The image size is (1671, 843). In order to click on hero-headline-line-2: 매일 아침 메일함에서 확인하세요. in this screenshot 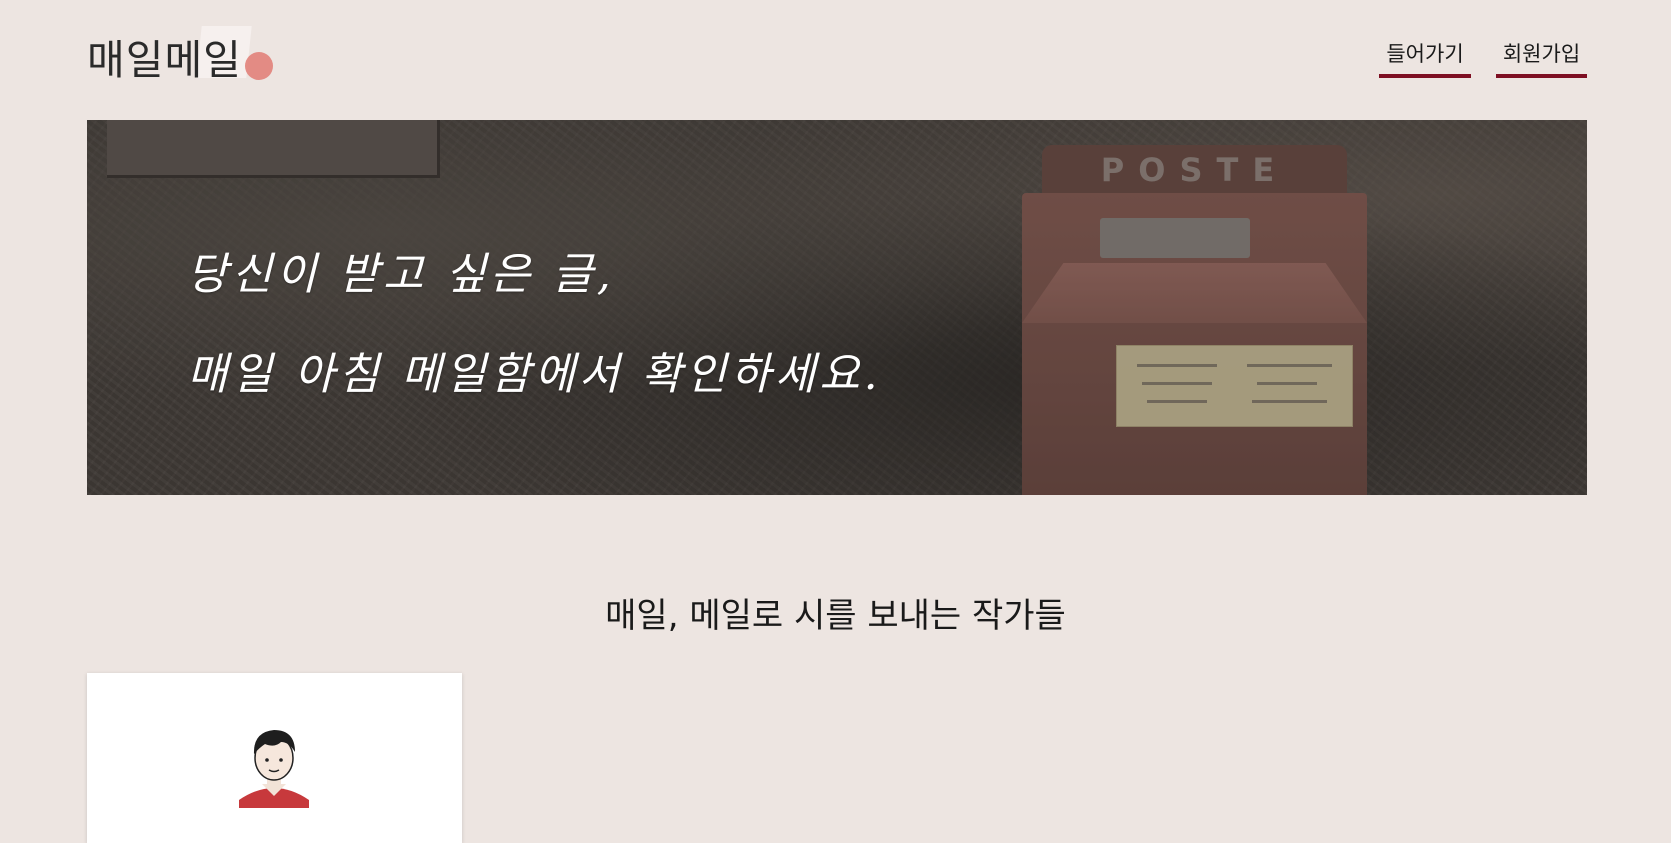, I will do `click(534, 374)`.